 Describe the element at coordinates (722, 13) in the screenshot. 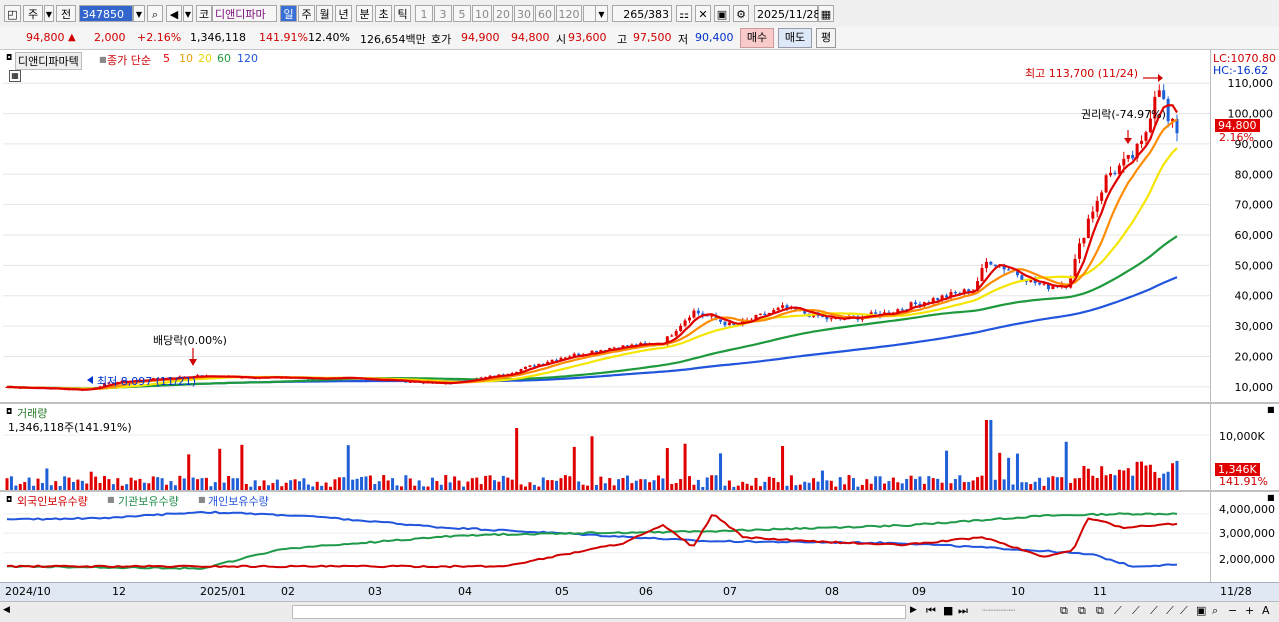

I see `save-icon: ▣` at that location.